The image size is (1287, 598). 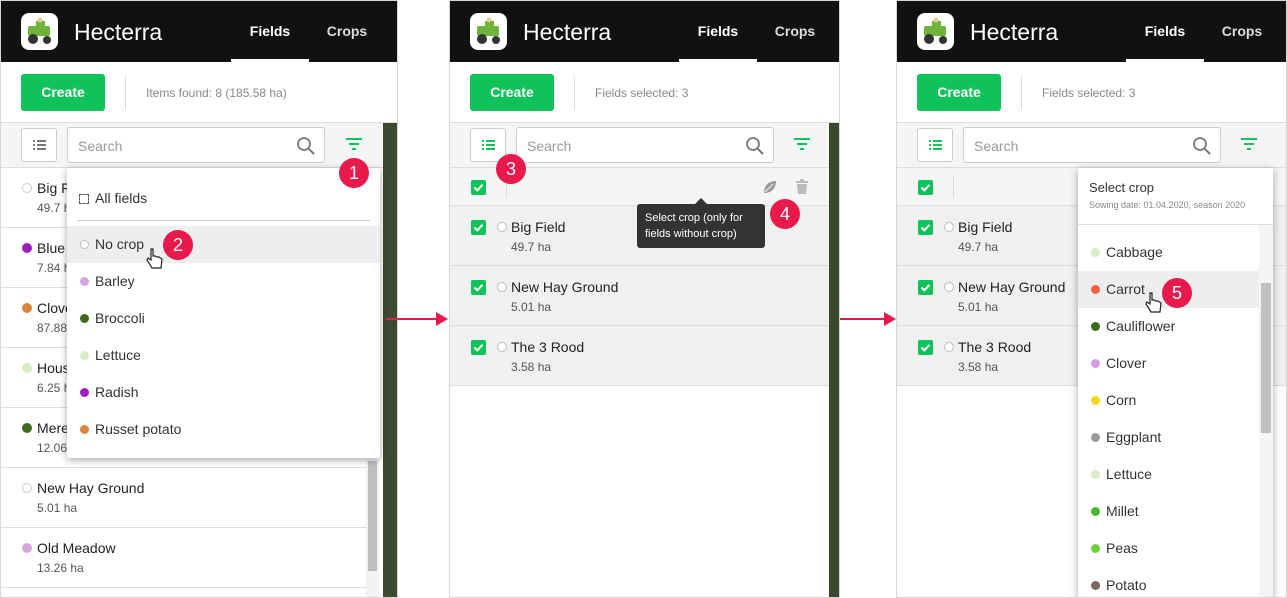 I want to click on all-fields-label: All fields, so click(x=121, y=198).